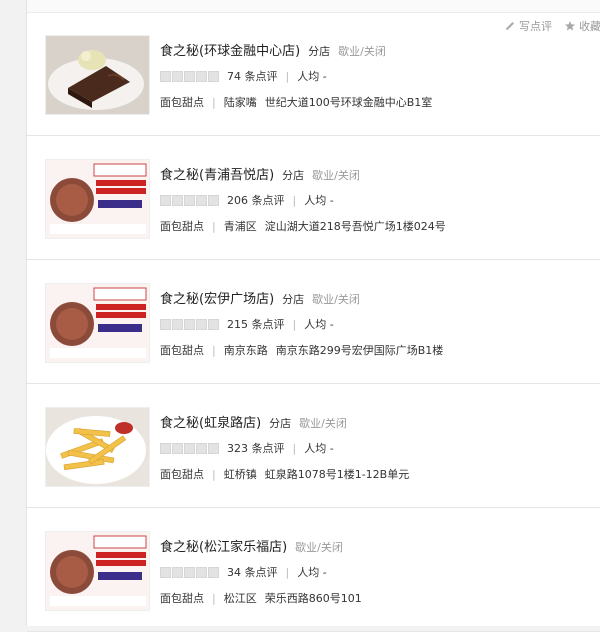  Describe the element at coordinates (217, 173) in the screenshot. I see `shop-name-link: 食之秘(青浦吾悦店)` at that location.